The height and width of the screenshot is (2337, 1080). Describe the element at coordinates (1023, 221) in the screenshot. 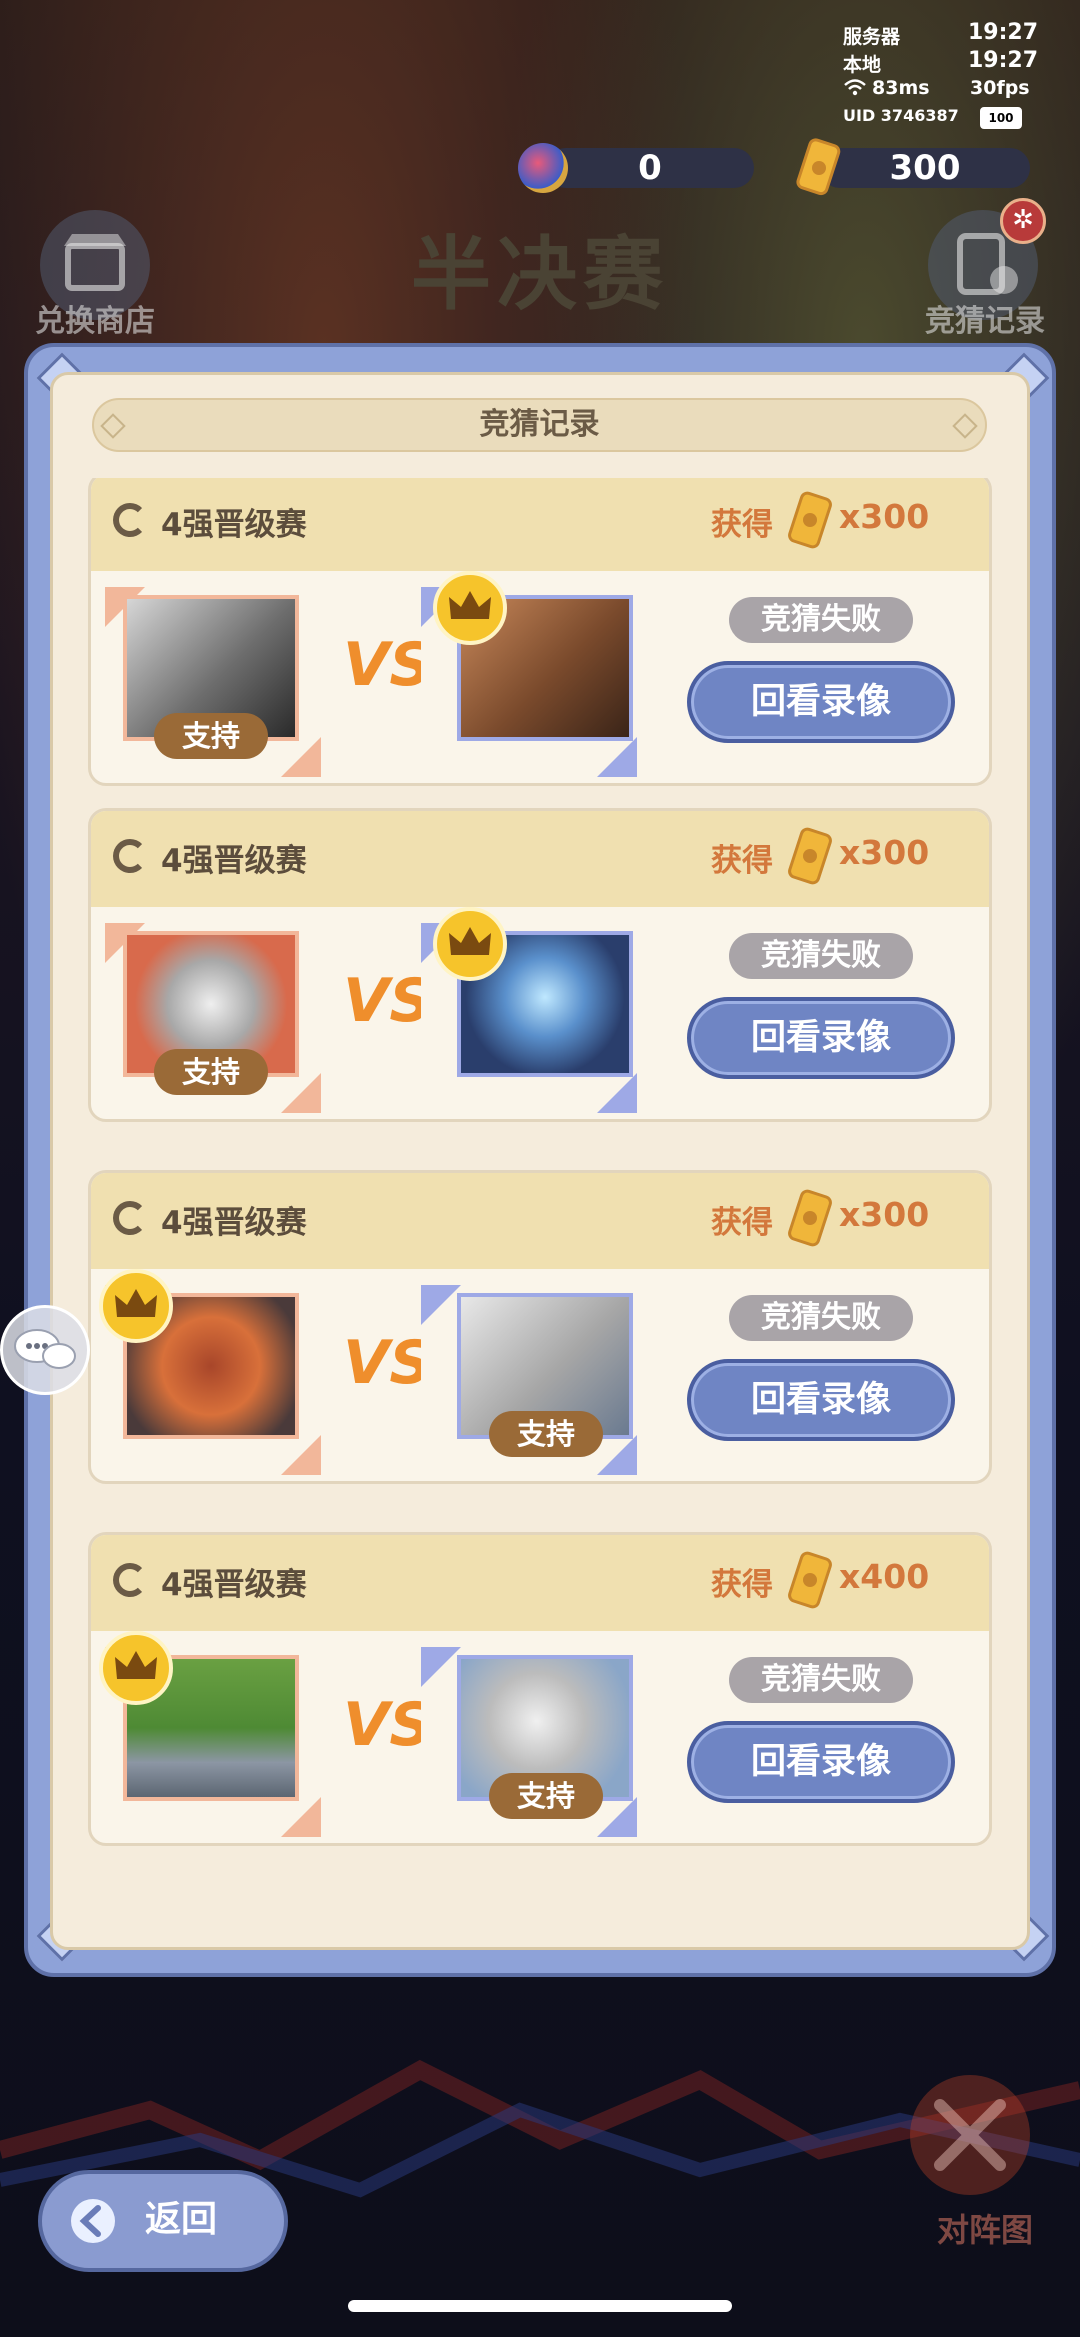

I see `star-badge-icon: ✲` at that location.